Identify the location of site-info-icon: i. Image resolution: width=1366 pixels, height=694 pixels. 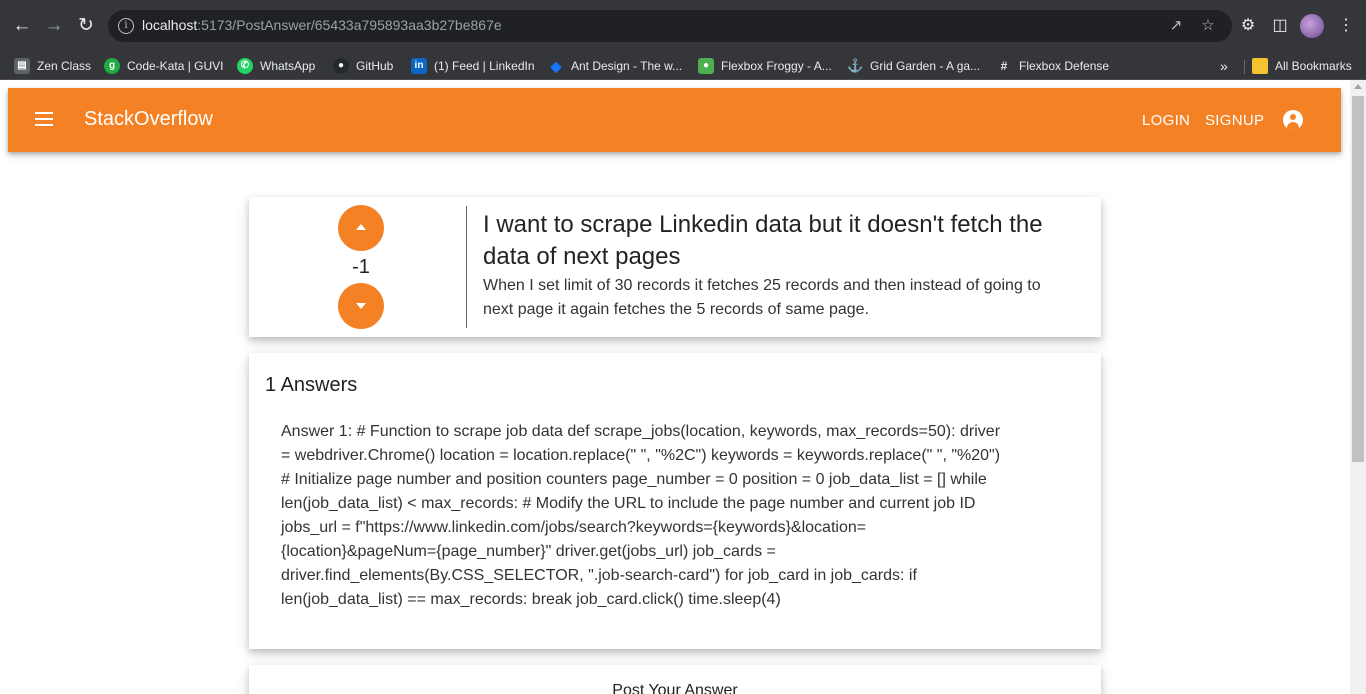
(126, 26).